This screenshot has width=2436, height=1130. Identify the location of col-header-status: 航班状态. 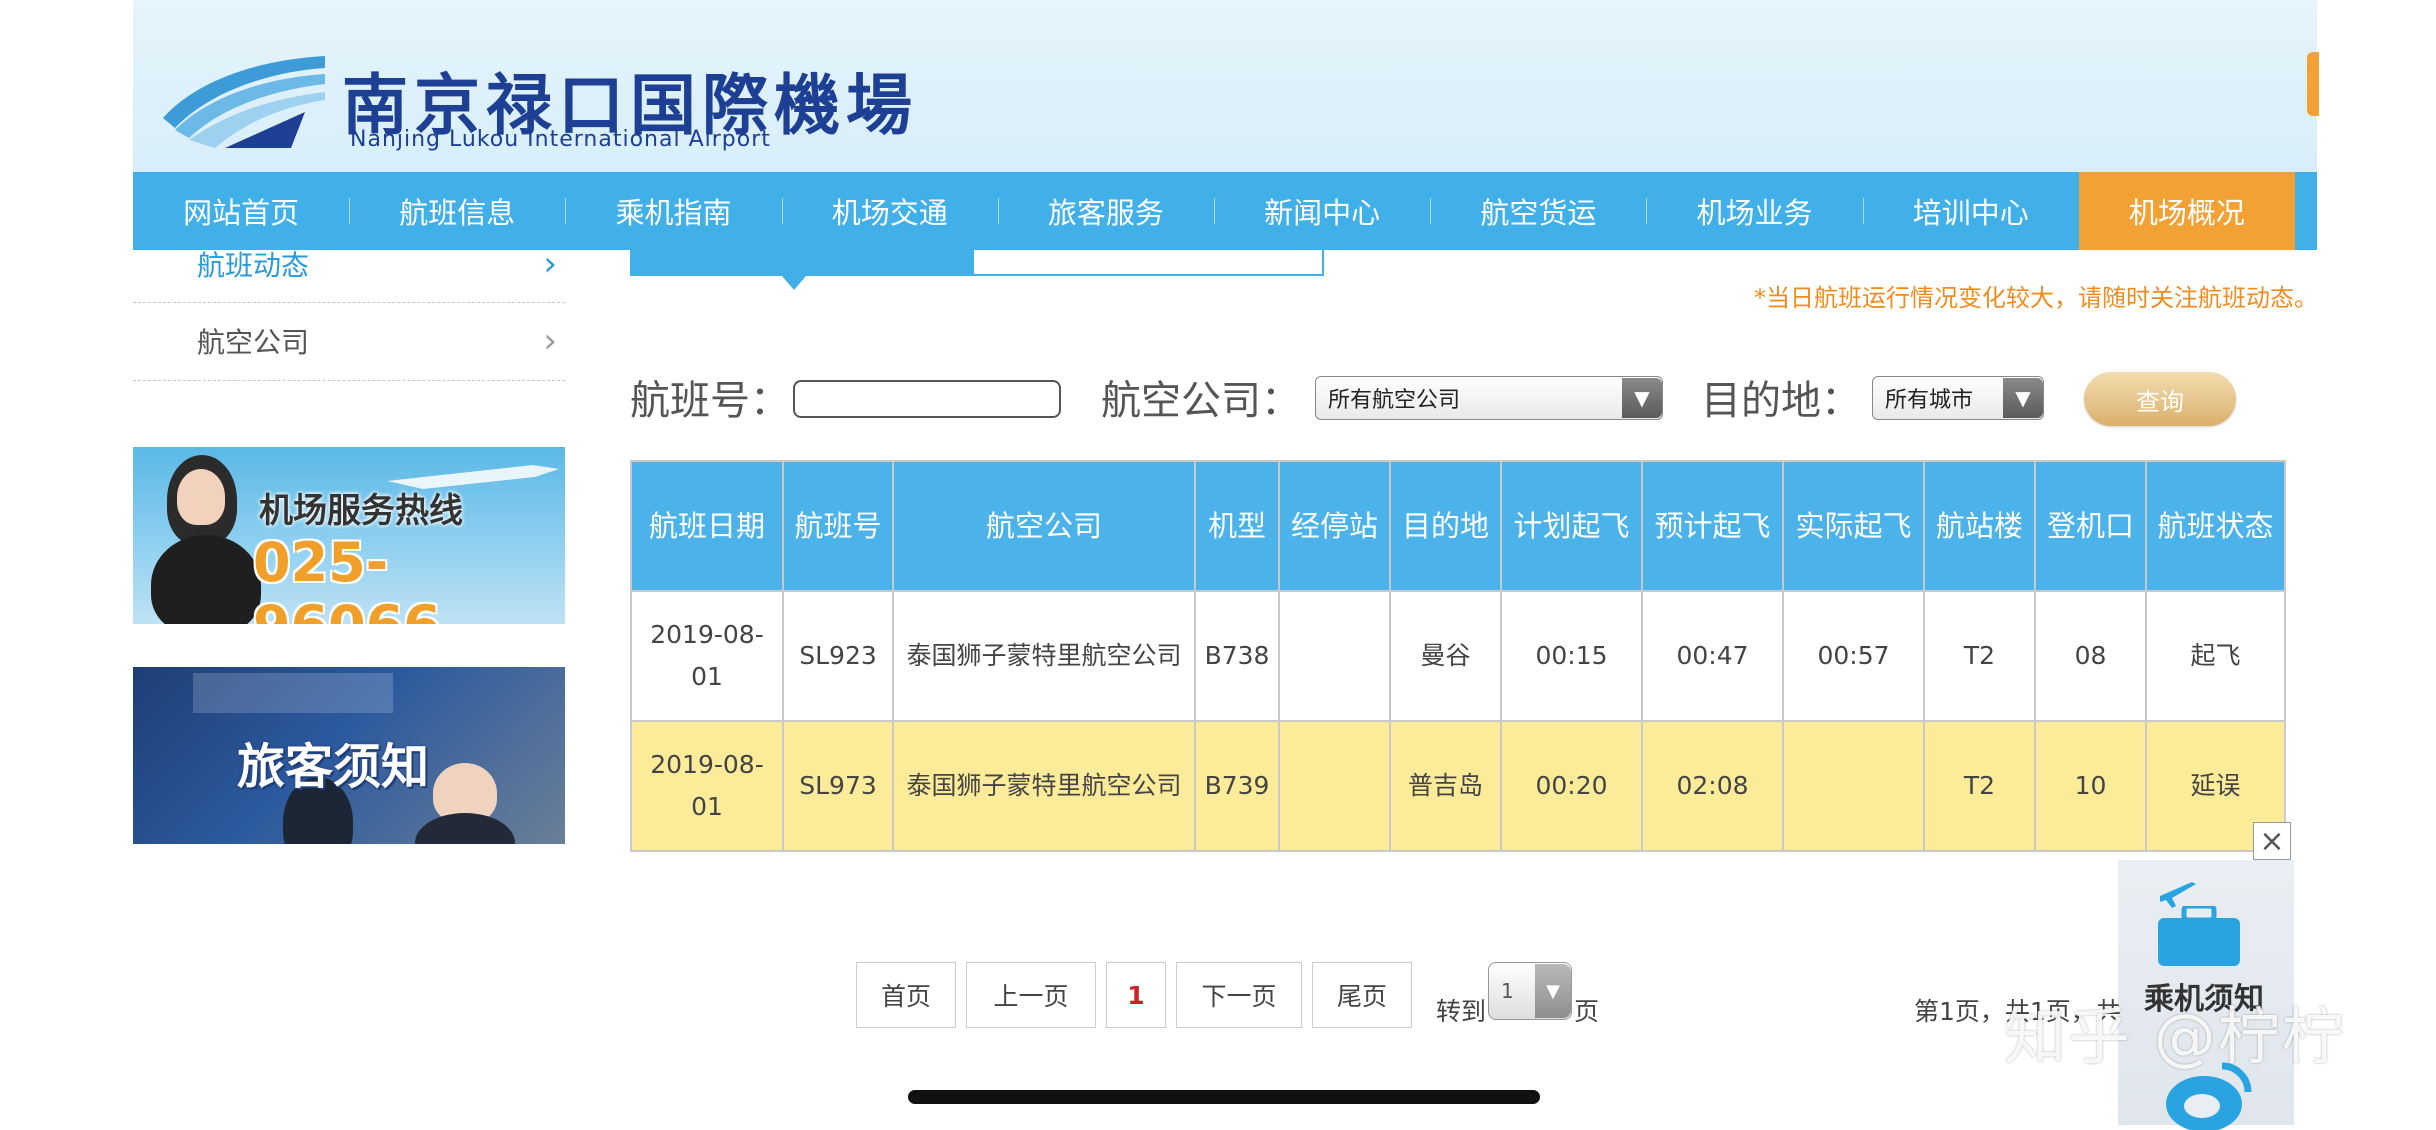
(2215, 526).